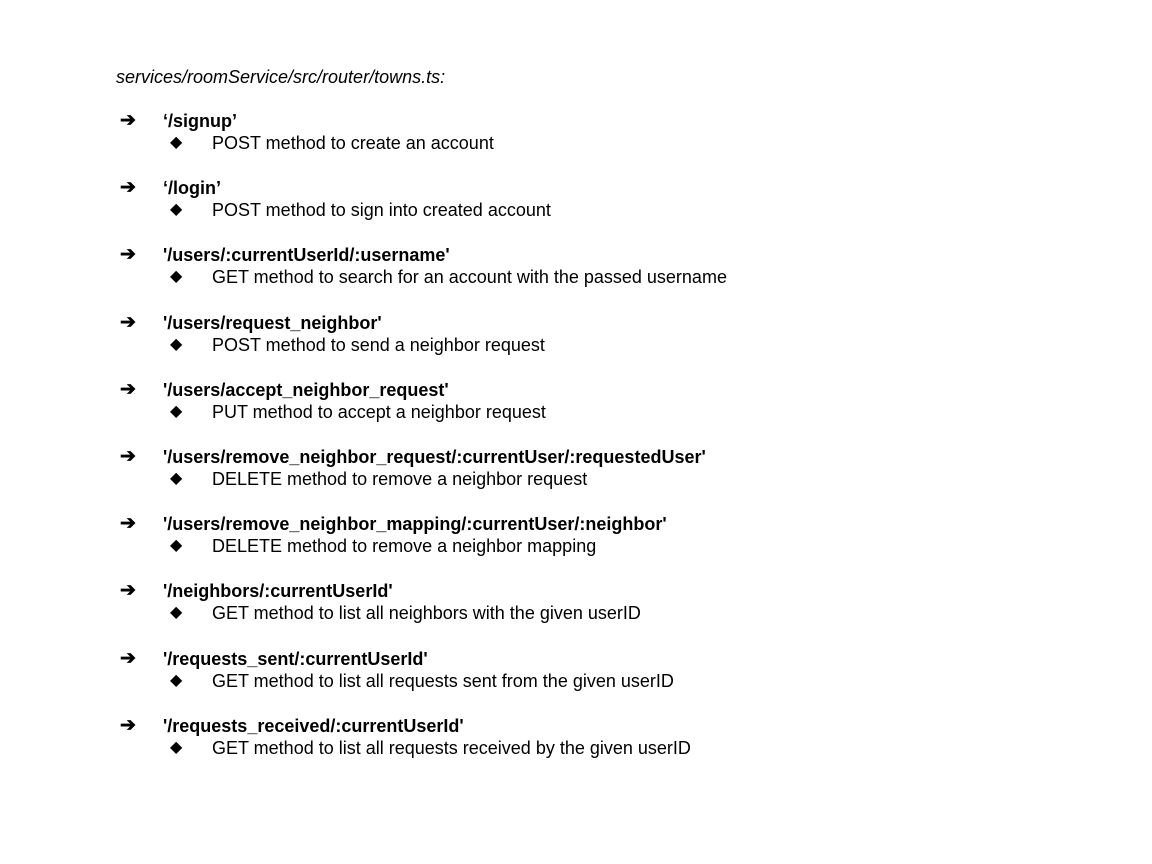  What do you see at coordinates (379, 411) in the screenshot?
I see `route-description: PUT method to accept a neighbor request` at bounding box center [379, 411].